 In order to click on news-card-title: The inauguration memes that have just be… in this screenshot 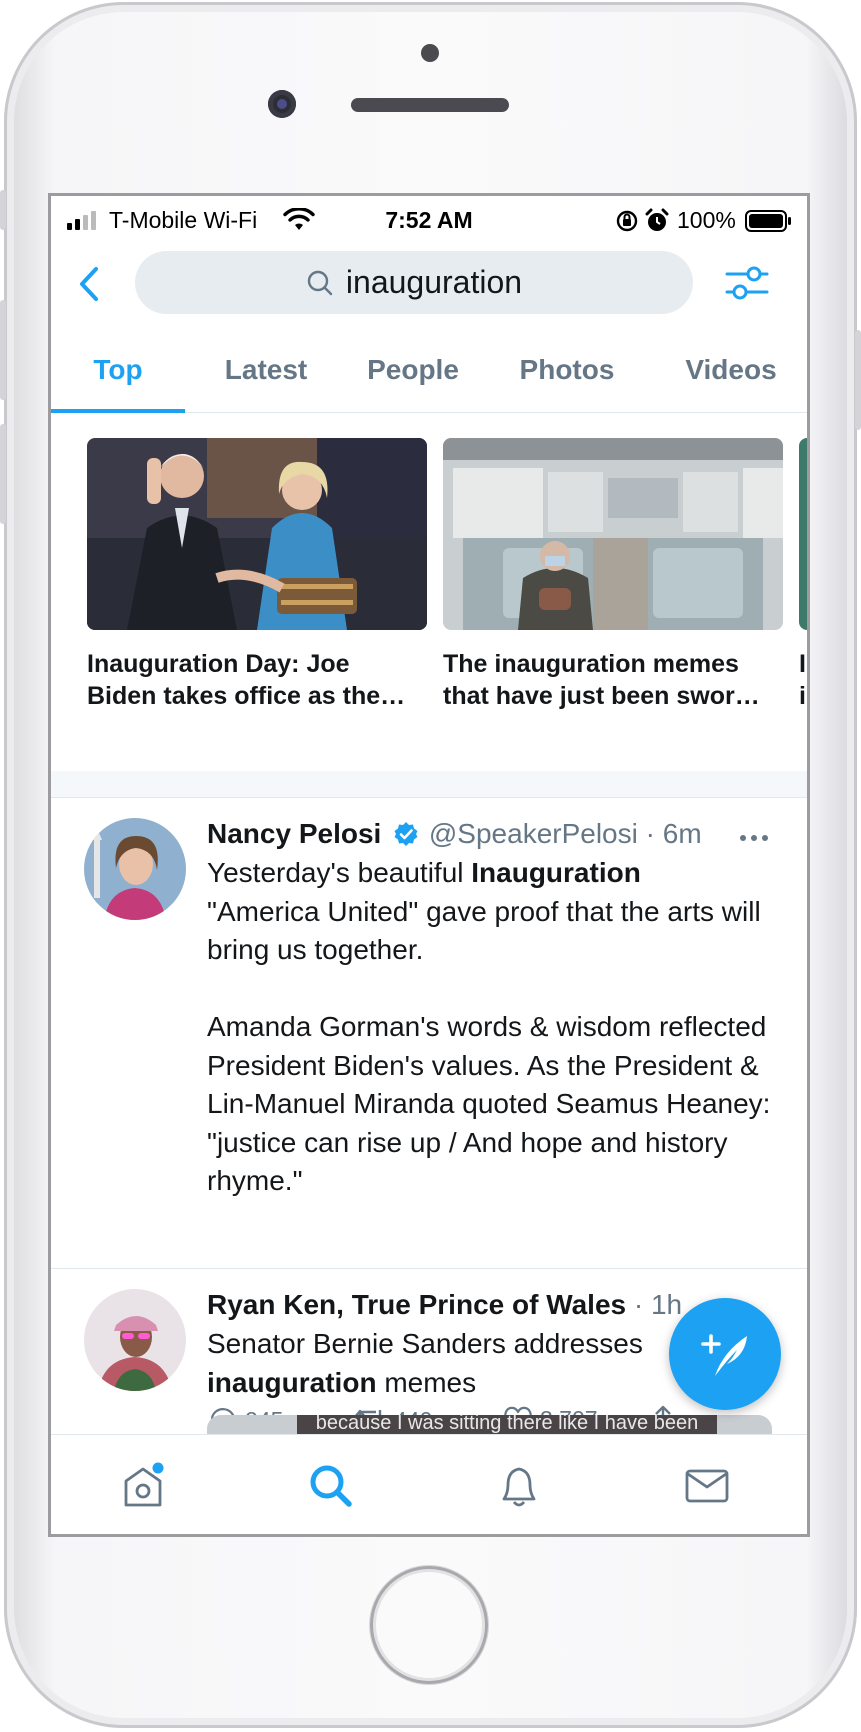, I will do `click(601, 680)`.